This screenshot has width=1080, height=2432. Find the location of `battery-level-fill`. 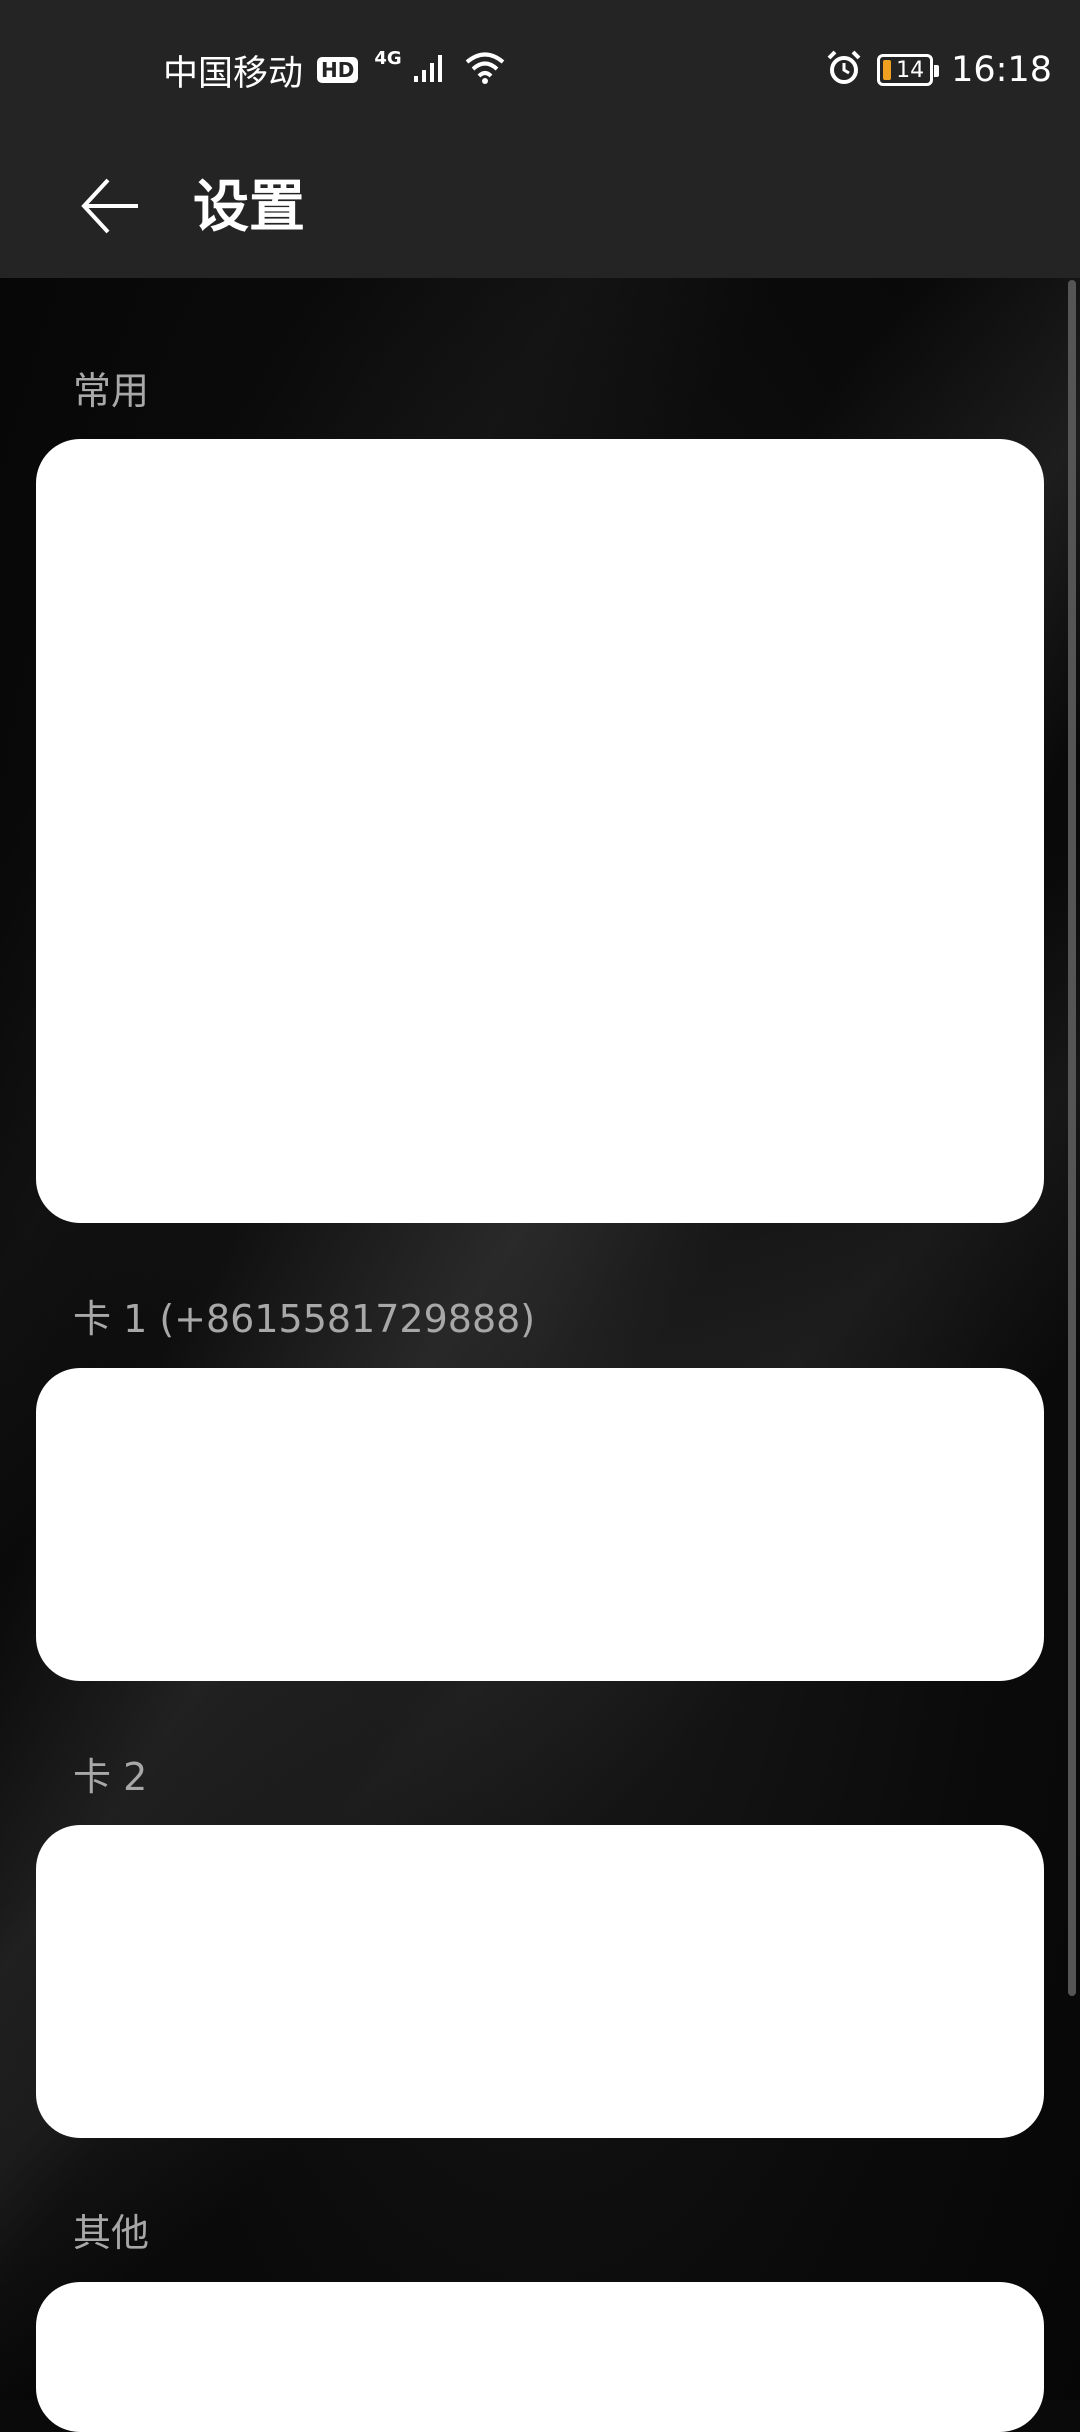

battery-level-fill is located at coordinates (887, 70).